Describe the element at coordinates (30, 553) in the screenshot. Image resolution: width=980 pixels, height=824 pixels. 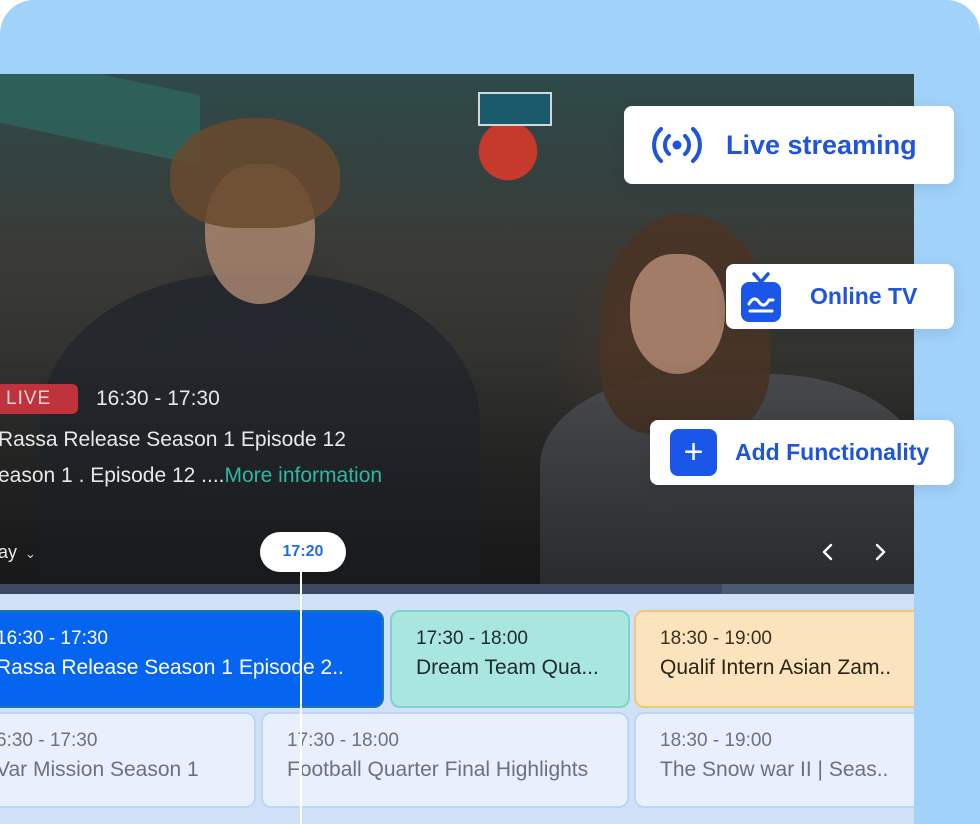
I see `chevron-down-icon: ⌄` at that location.